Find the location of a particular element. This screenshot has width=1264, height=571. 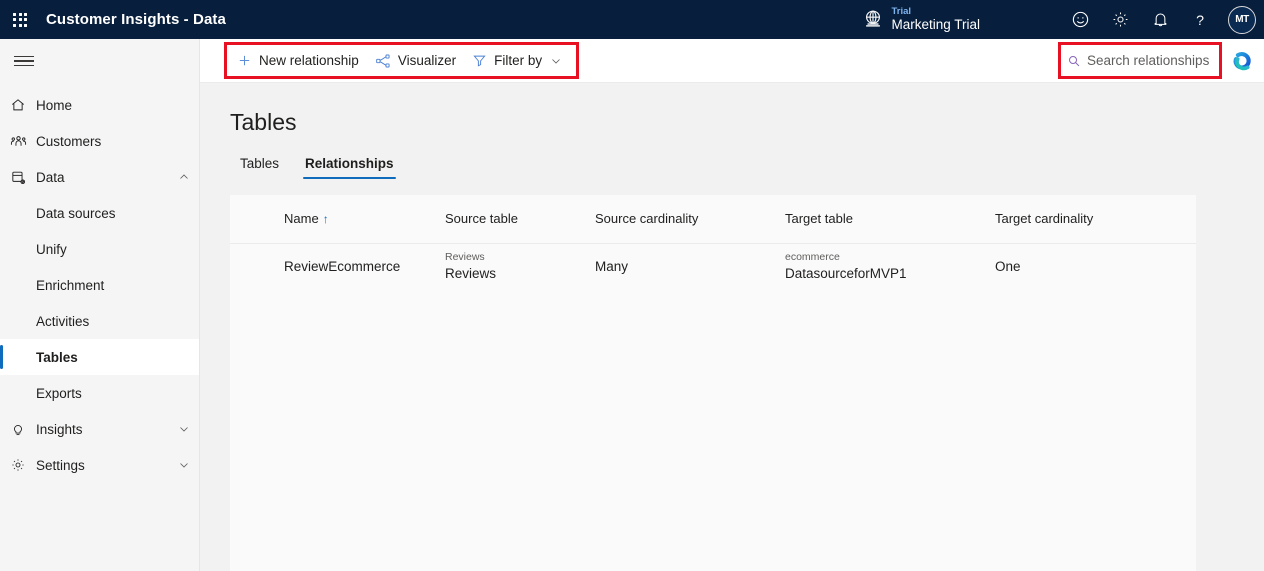

tab-strip: Tables Relationships is located at coordinates (732, 165).